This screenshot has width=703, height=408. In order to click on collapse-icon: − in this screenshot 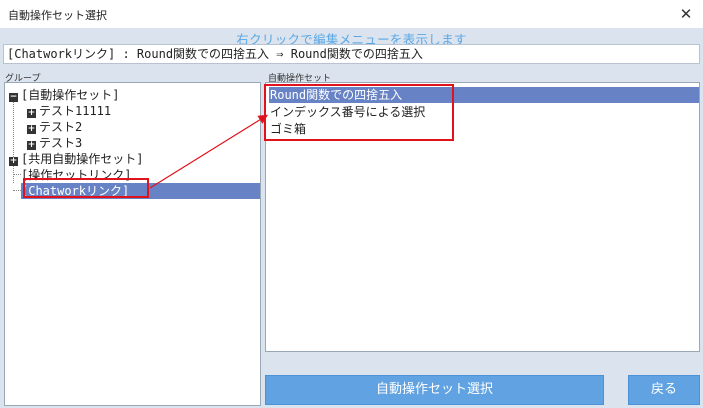, I will do `click(13, 97)`.